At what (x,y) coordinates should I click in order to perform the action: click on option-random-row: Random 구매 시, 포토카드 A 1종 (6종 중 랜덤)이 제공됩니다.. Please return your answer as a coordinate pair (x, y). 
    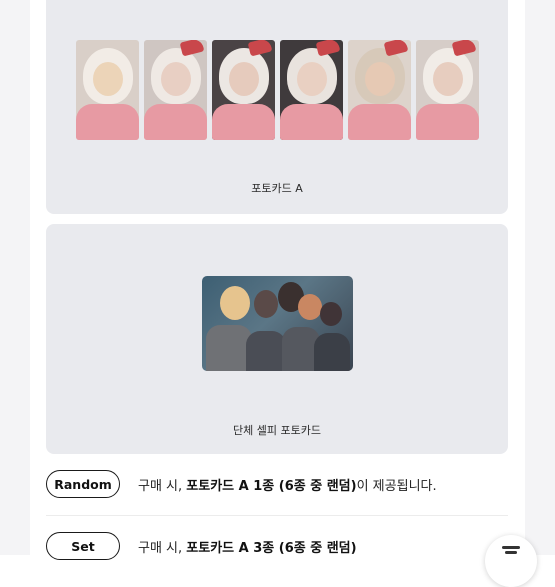
    Looking at the image, I should click on (241, 484).